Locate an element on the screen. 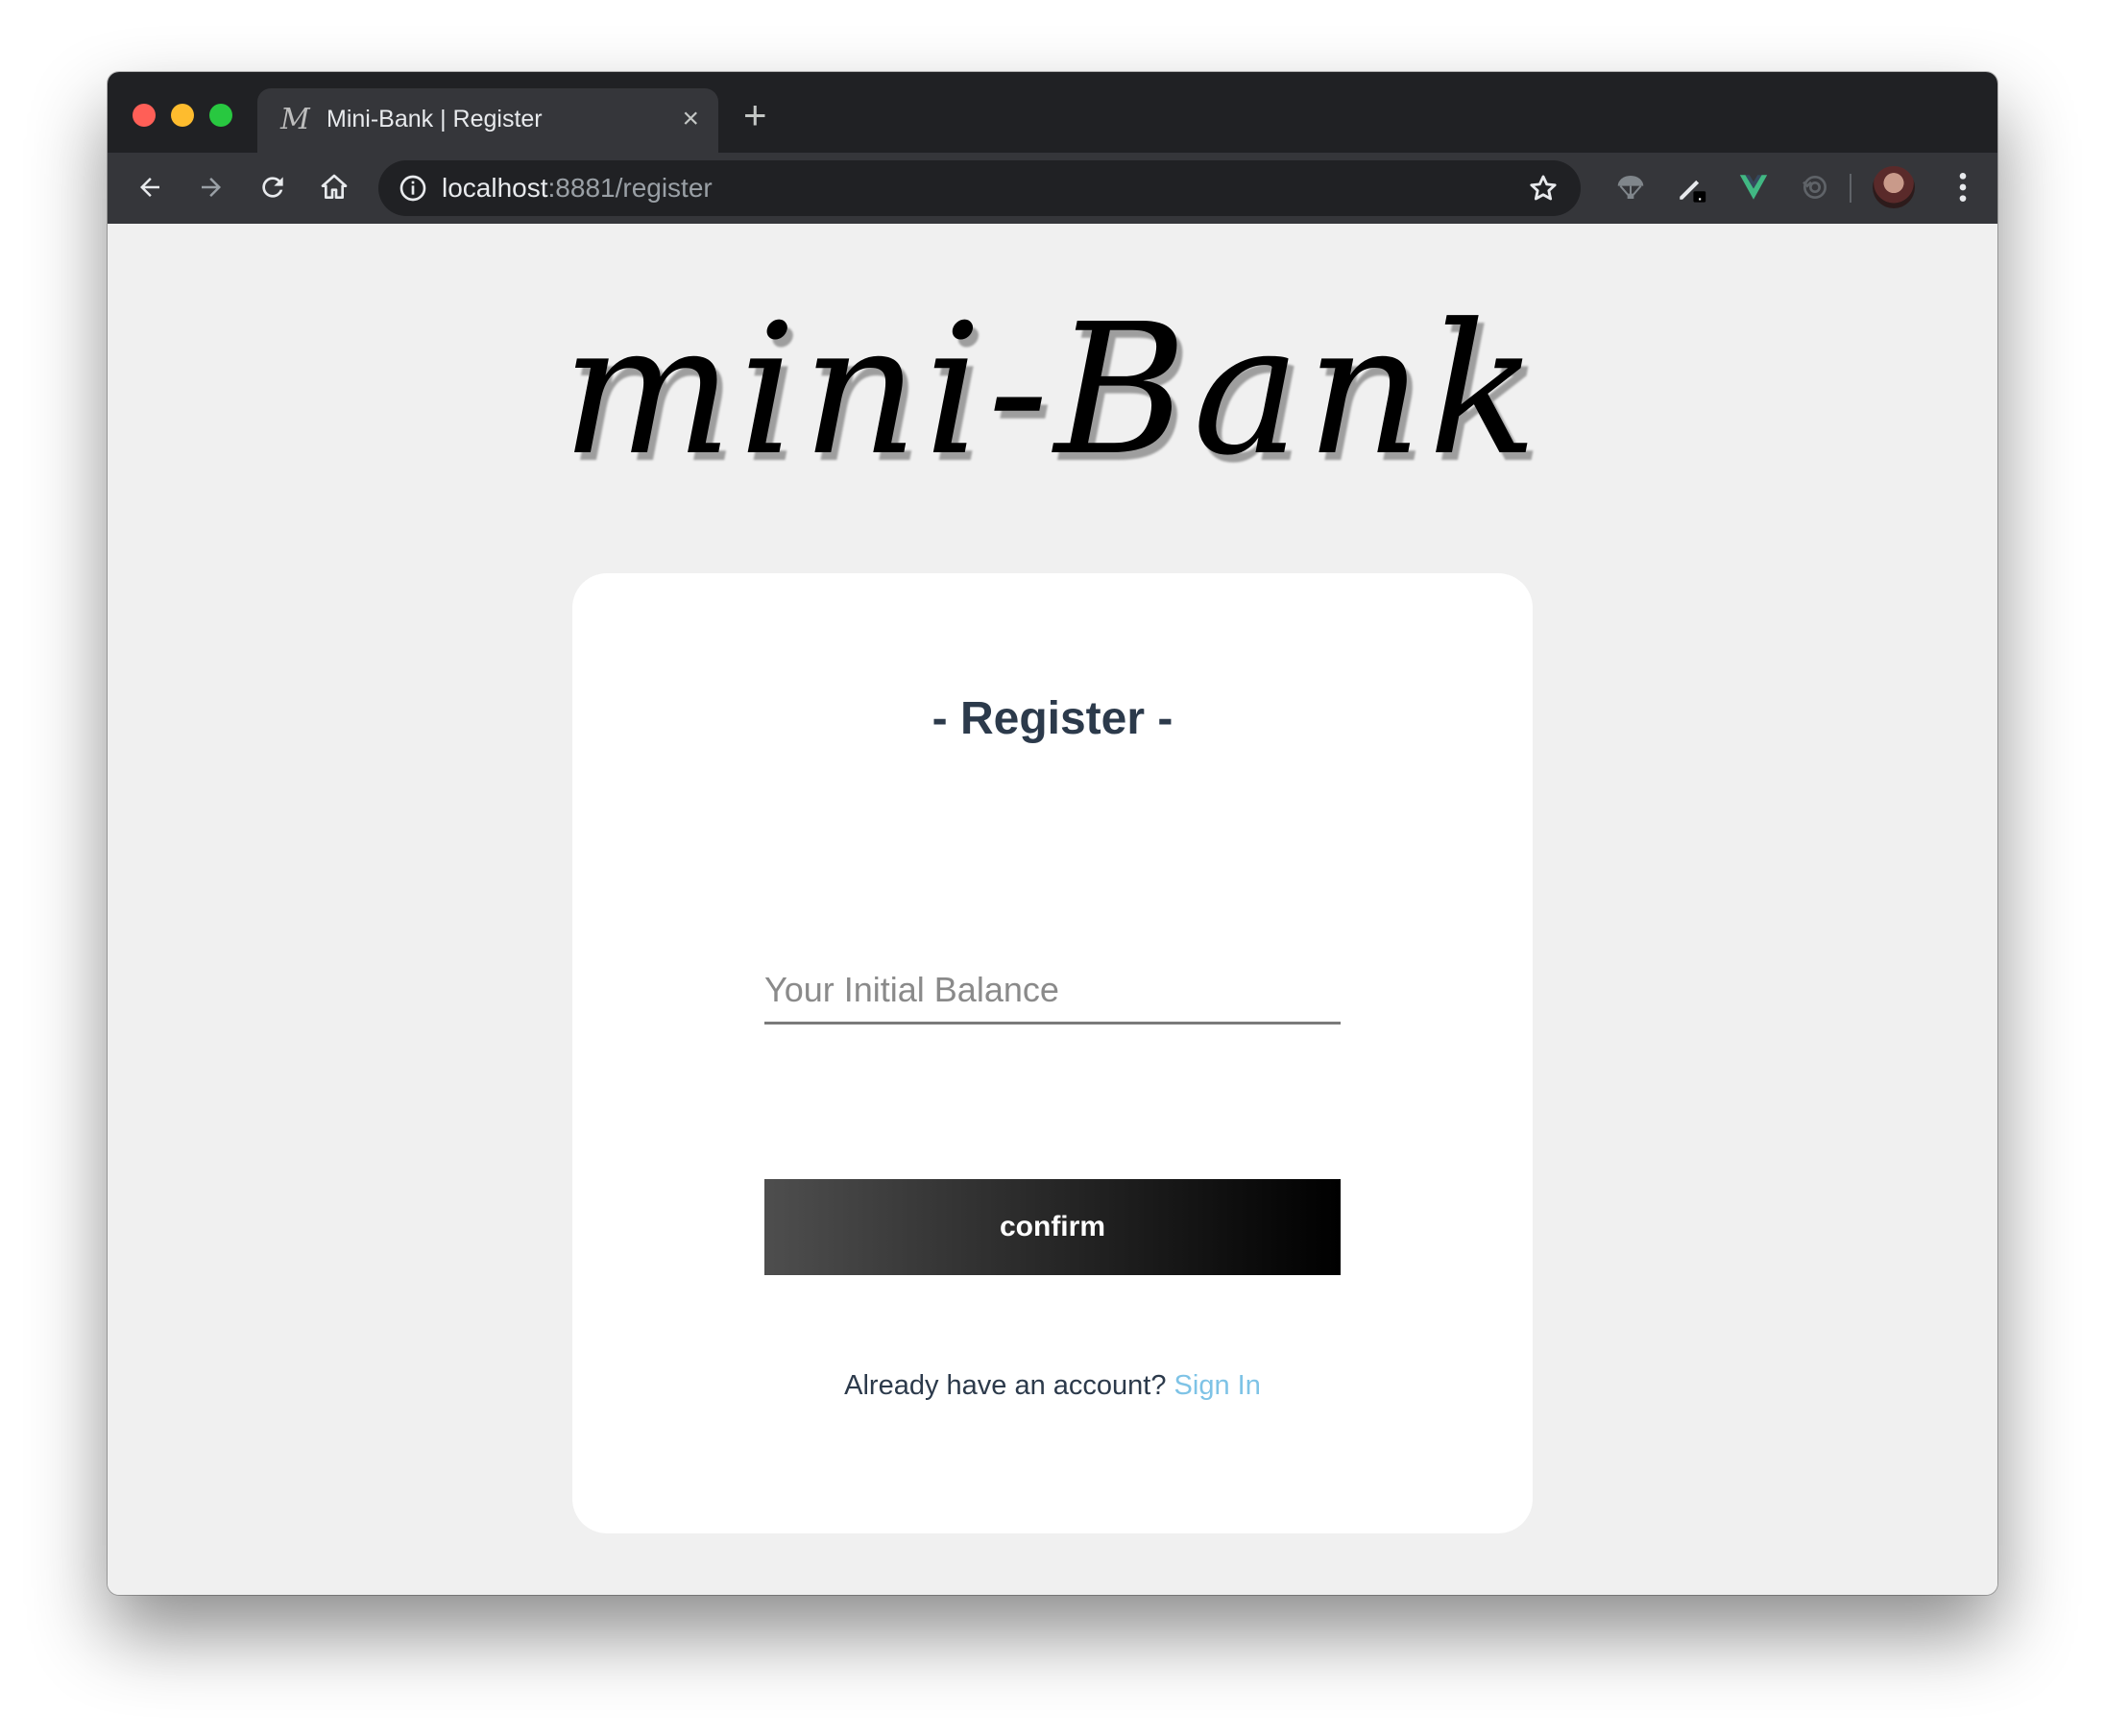 This screenshot has width=2105, height=1736. signin-row: Already have an account? Sign In is located at coordinates (1052, 1386).